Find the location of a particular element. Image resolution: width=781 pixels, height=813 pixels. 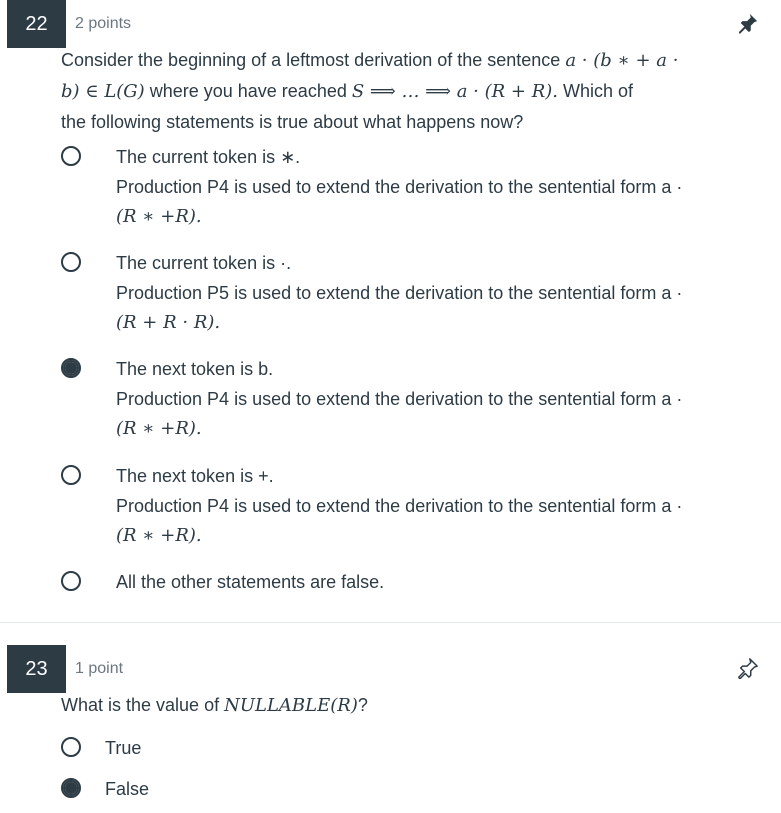

question-divider is located at coordinates (390, 622).